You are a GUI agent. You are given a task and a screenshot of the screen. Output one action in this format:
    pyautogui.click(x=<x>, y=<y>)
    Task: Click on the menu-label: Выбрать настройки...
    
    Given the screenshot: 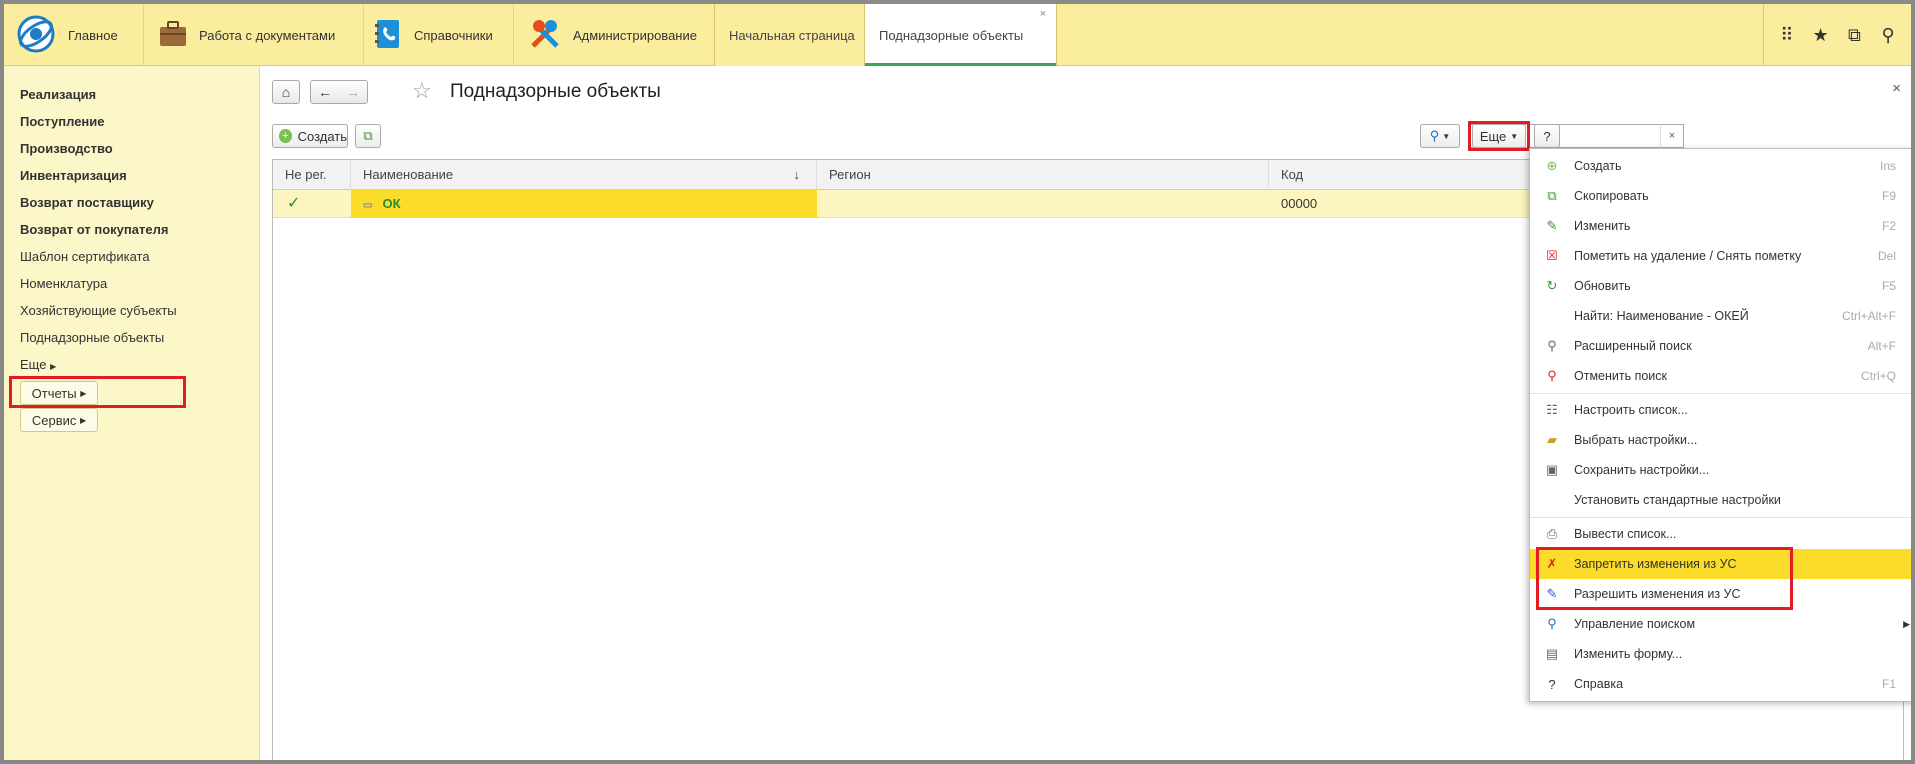 What is the action you would take?
    pyautogui.click(x=1636, y=440)
    